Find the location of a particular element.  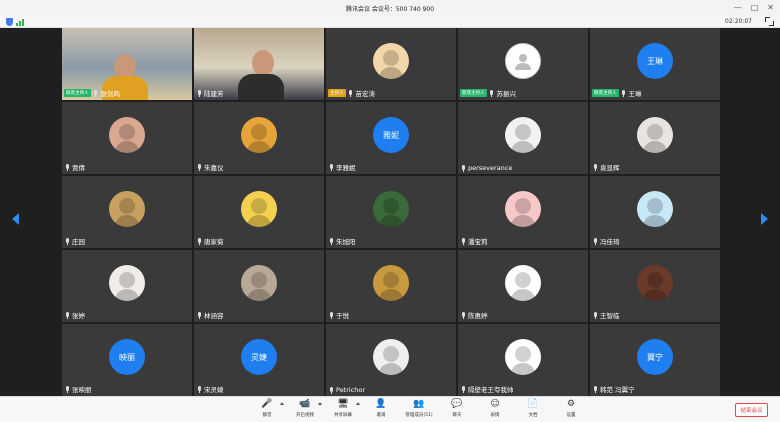

participant-name: 冯佳琦 is located at coordinates (610, 242).